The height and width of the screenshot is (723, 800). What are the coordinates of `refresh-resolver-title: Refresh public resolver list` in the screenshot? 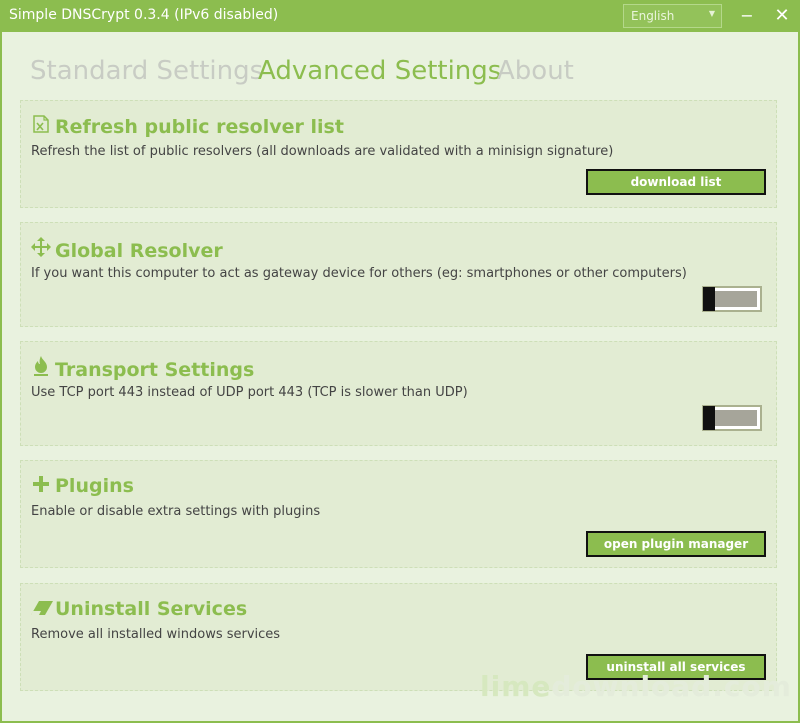 It's located at (199, 127).